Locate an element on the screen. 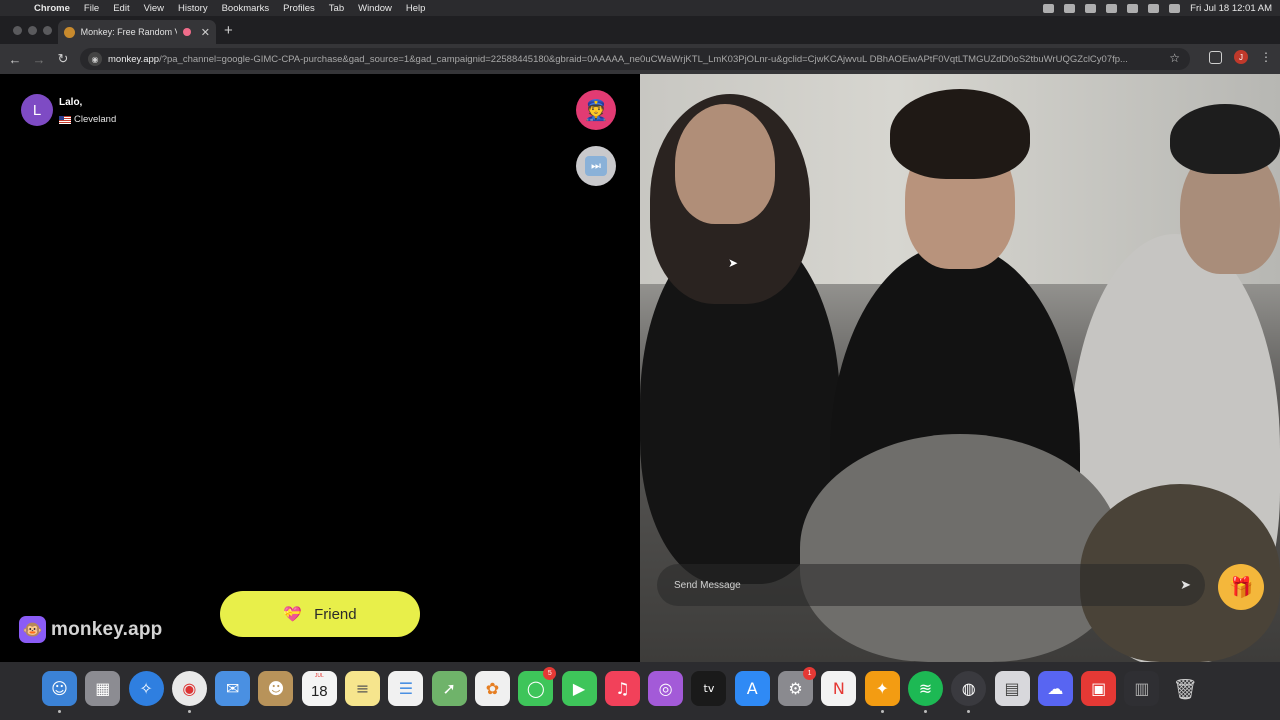  calendar-day: 18 is located at coordinates (319, 691).